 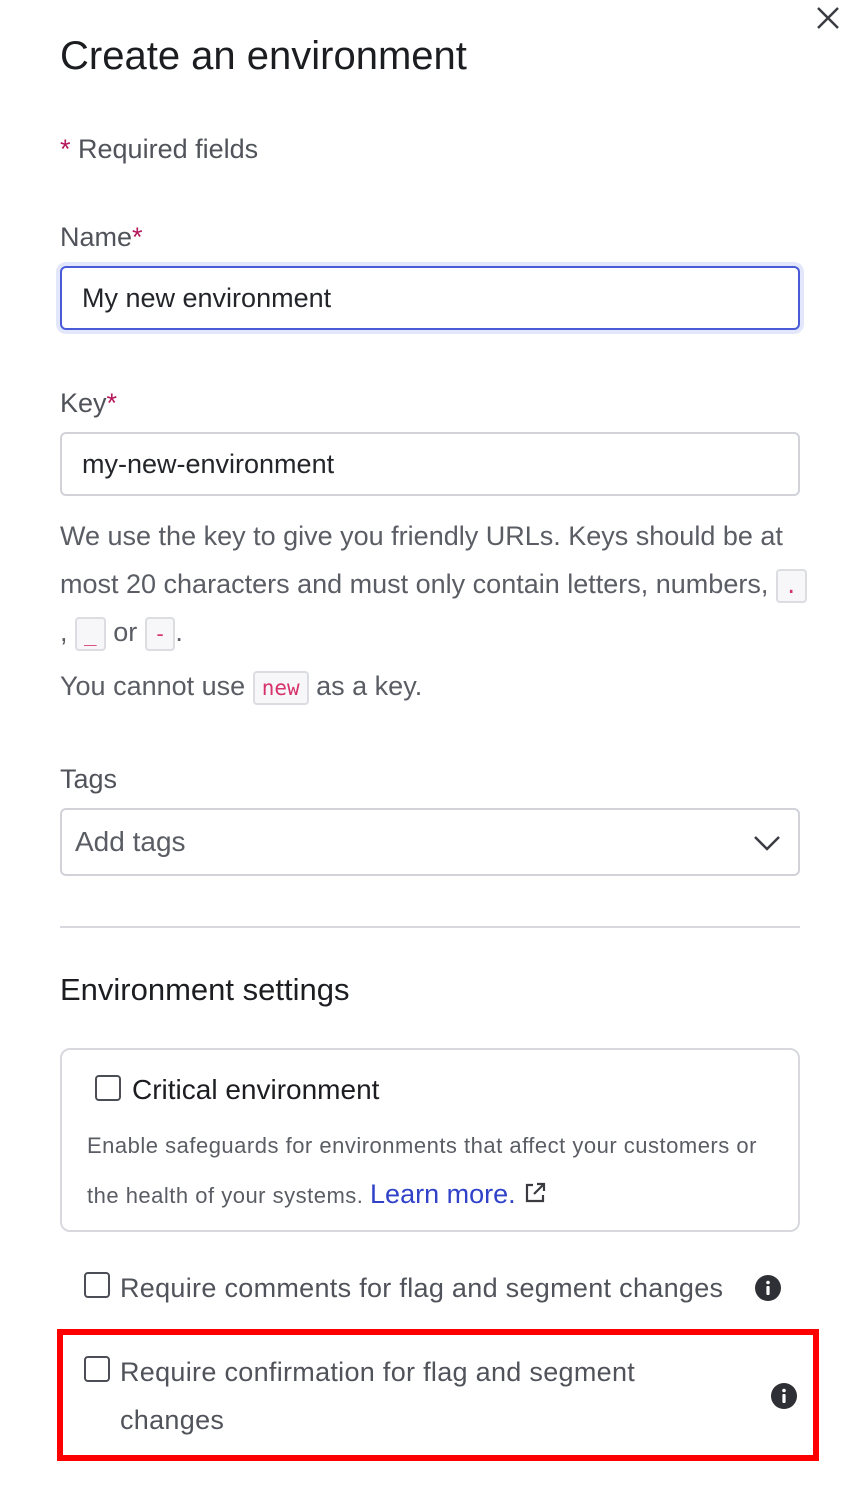 I want to click on learn-more-text: Learn more., so click(x=443, y=1194).